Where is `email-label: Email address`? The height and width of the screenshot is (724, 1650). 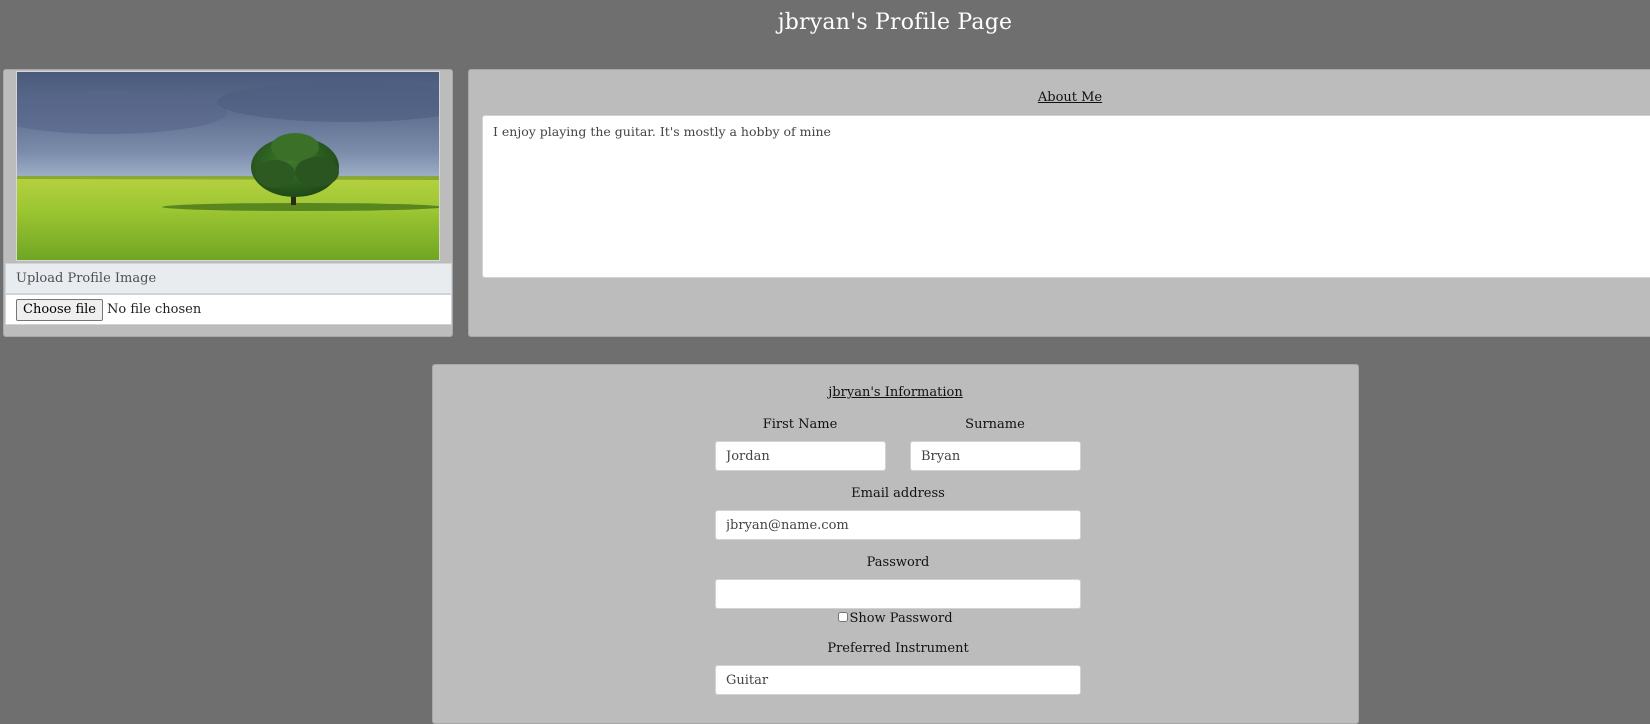 email-label: Email address is located at coordinates (898, 493).